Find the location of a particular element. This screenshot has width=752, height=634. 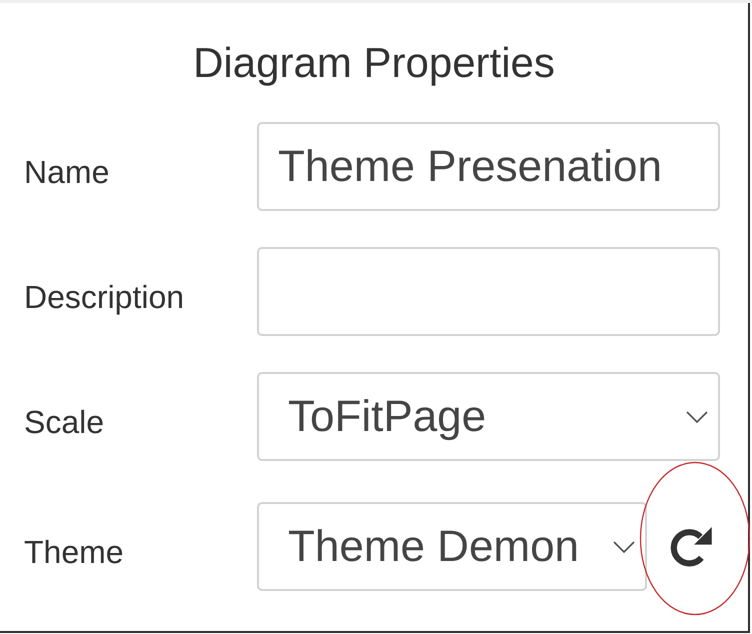

field-label: Theme is located at coordinates (74, 552).